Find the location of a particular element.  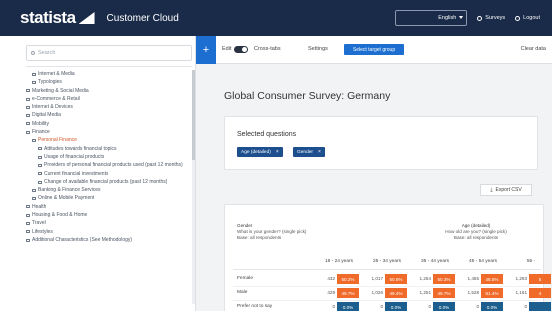

table-column-header: 45 - 54 years is located at coordinates (483, 261).